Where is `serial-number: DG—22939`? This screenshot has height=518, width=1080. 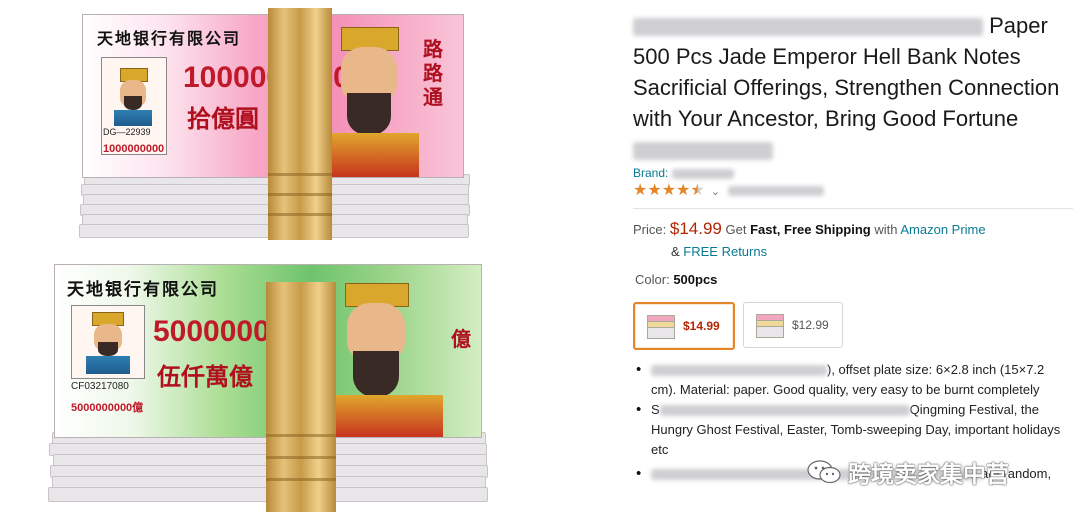 serial-number: DG—22939 is located at coordinates (127, 132).